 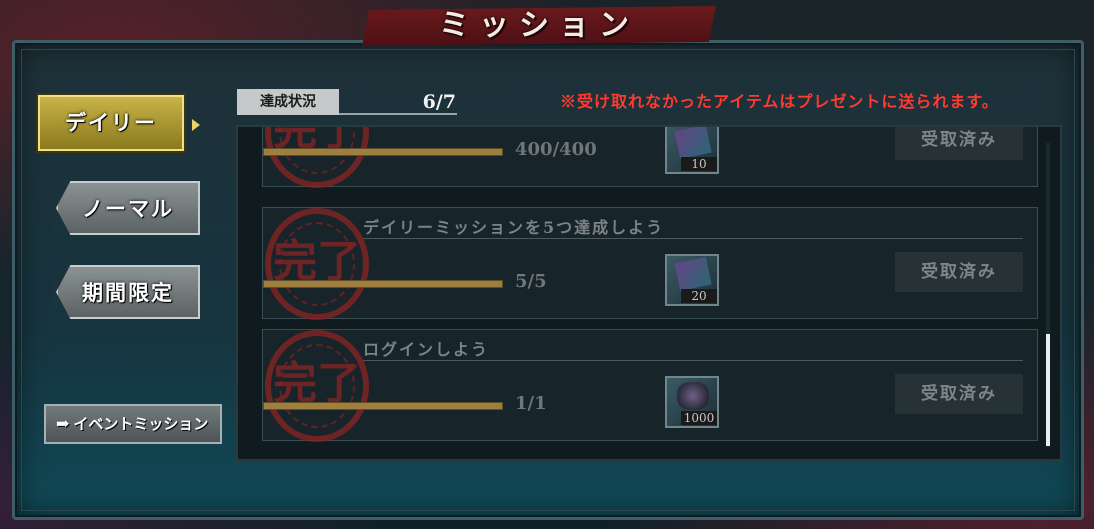 What do you see at coordinates (1048, 390) in the screenshot?
I see `scrollbar-thumb` at bounding box center [1048, 390].